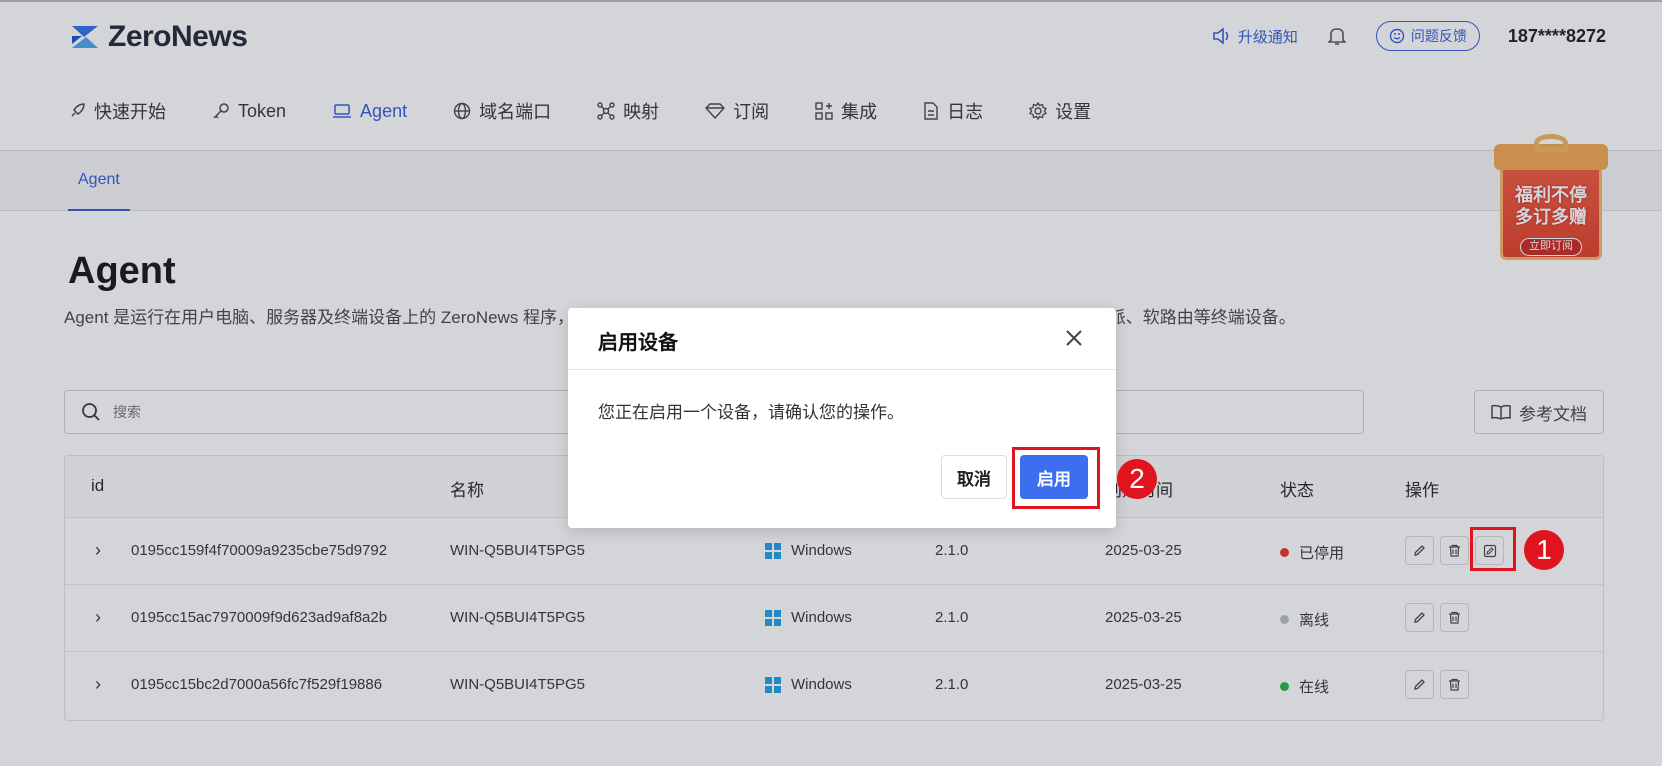 The height and width of the screenshot is (766, 1662). I want to click on highlight-box-confirm, so click(1056, 478).